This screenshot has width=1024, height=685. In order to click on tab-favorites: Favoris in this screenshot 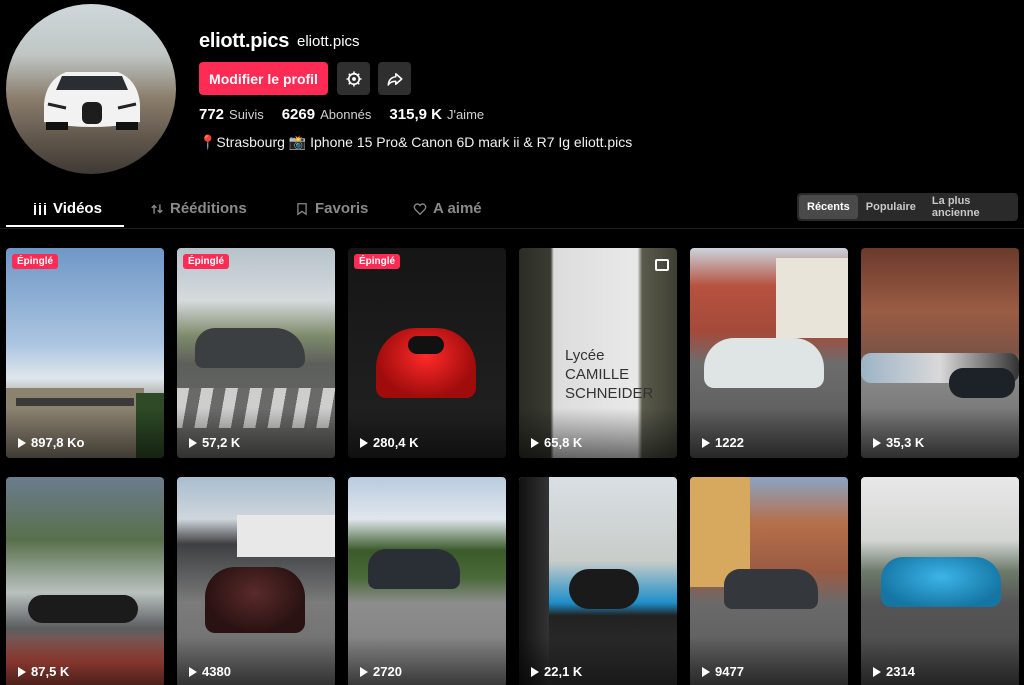, I will do `click(331, 208)`.